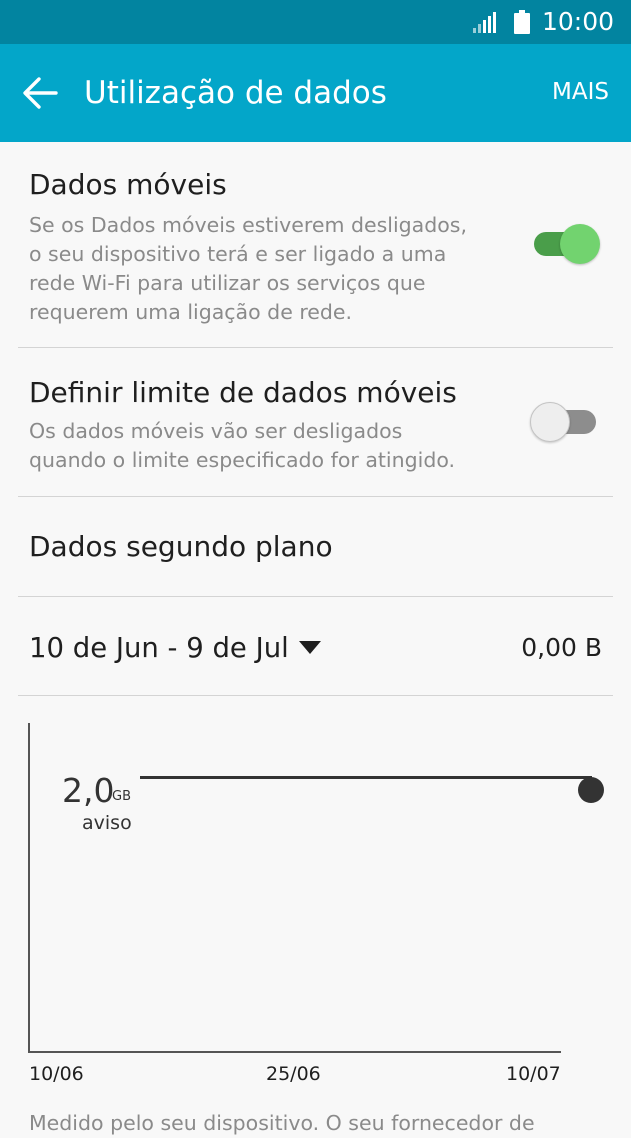 This screenshot has height=1138, width=631. What do you see at coordinates (309, 647) in the screenshot?
I see `caret-down-icon` at bounding box center [309, 647].